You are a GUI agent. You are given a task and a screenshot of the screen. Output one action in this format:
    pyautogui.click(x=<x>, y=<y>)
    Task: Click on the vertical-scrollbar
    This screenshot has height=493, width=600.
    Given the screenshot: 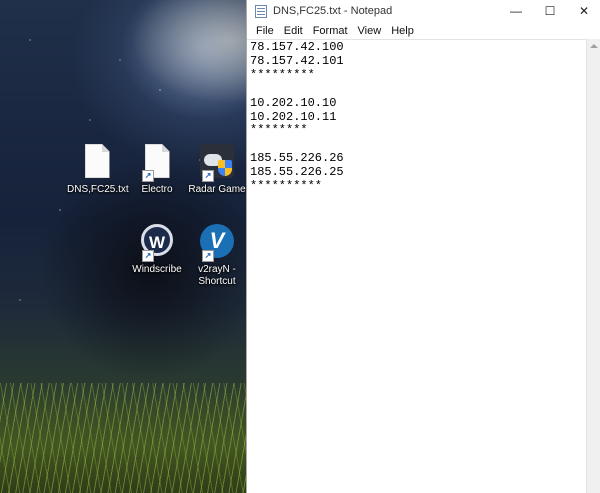 What is the action you would take?
    pyautogui.click(x=593, y=266)
    